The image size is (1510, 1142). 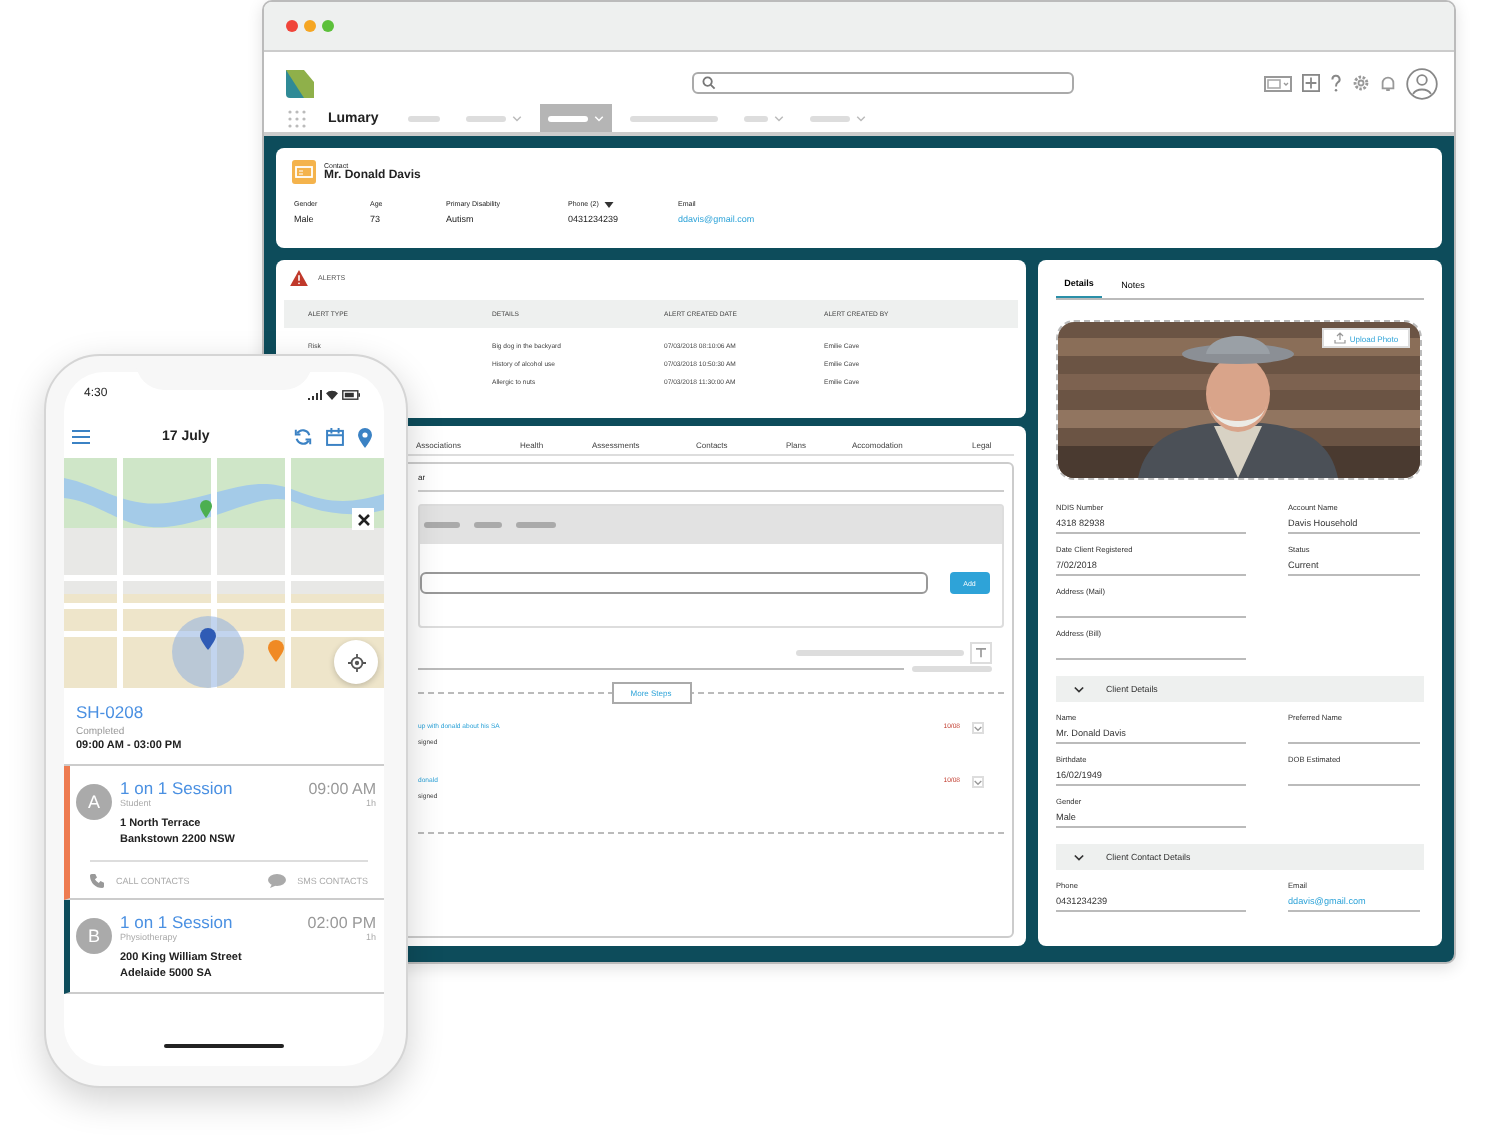 I want to click on locate-icon, so click(x=356, y=662).